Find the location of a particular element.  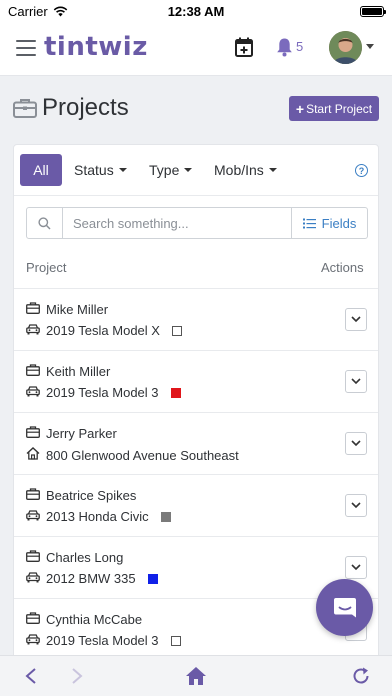

status-bar: Carrier 12:38 AM is located at coordinates (196, 11).